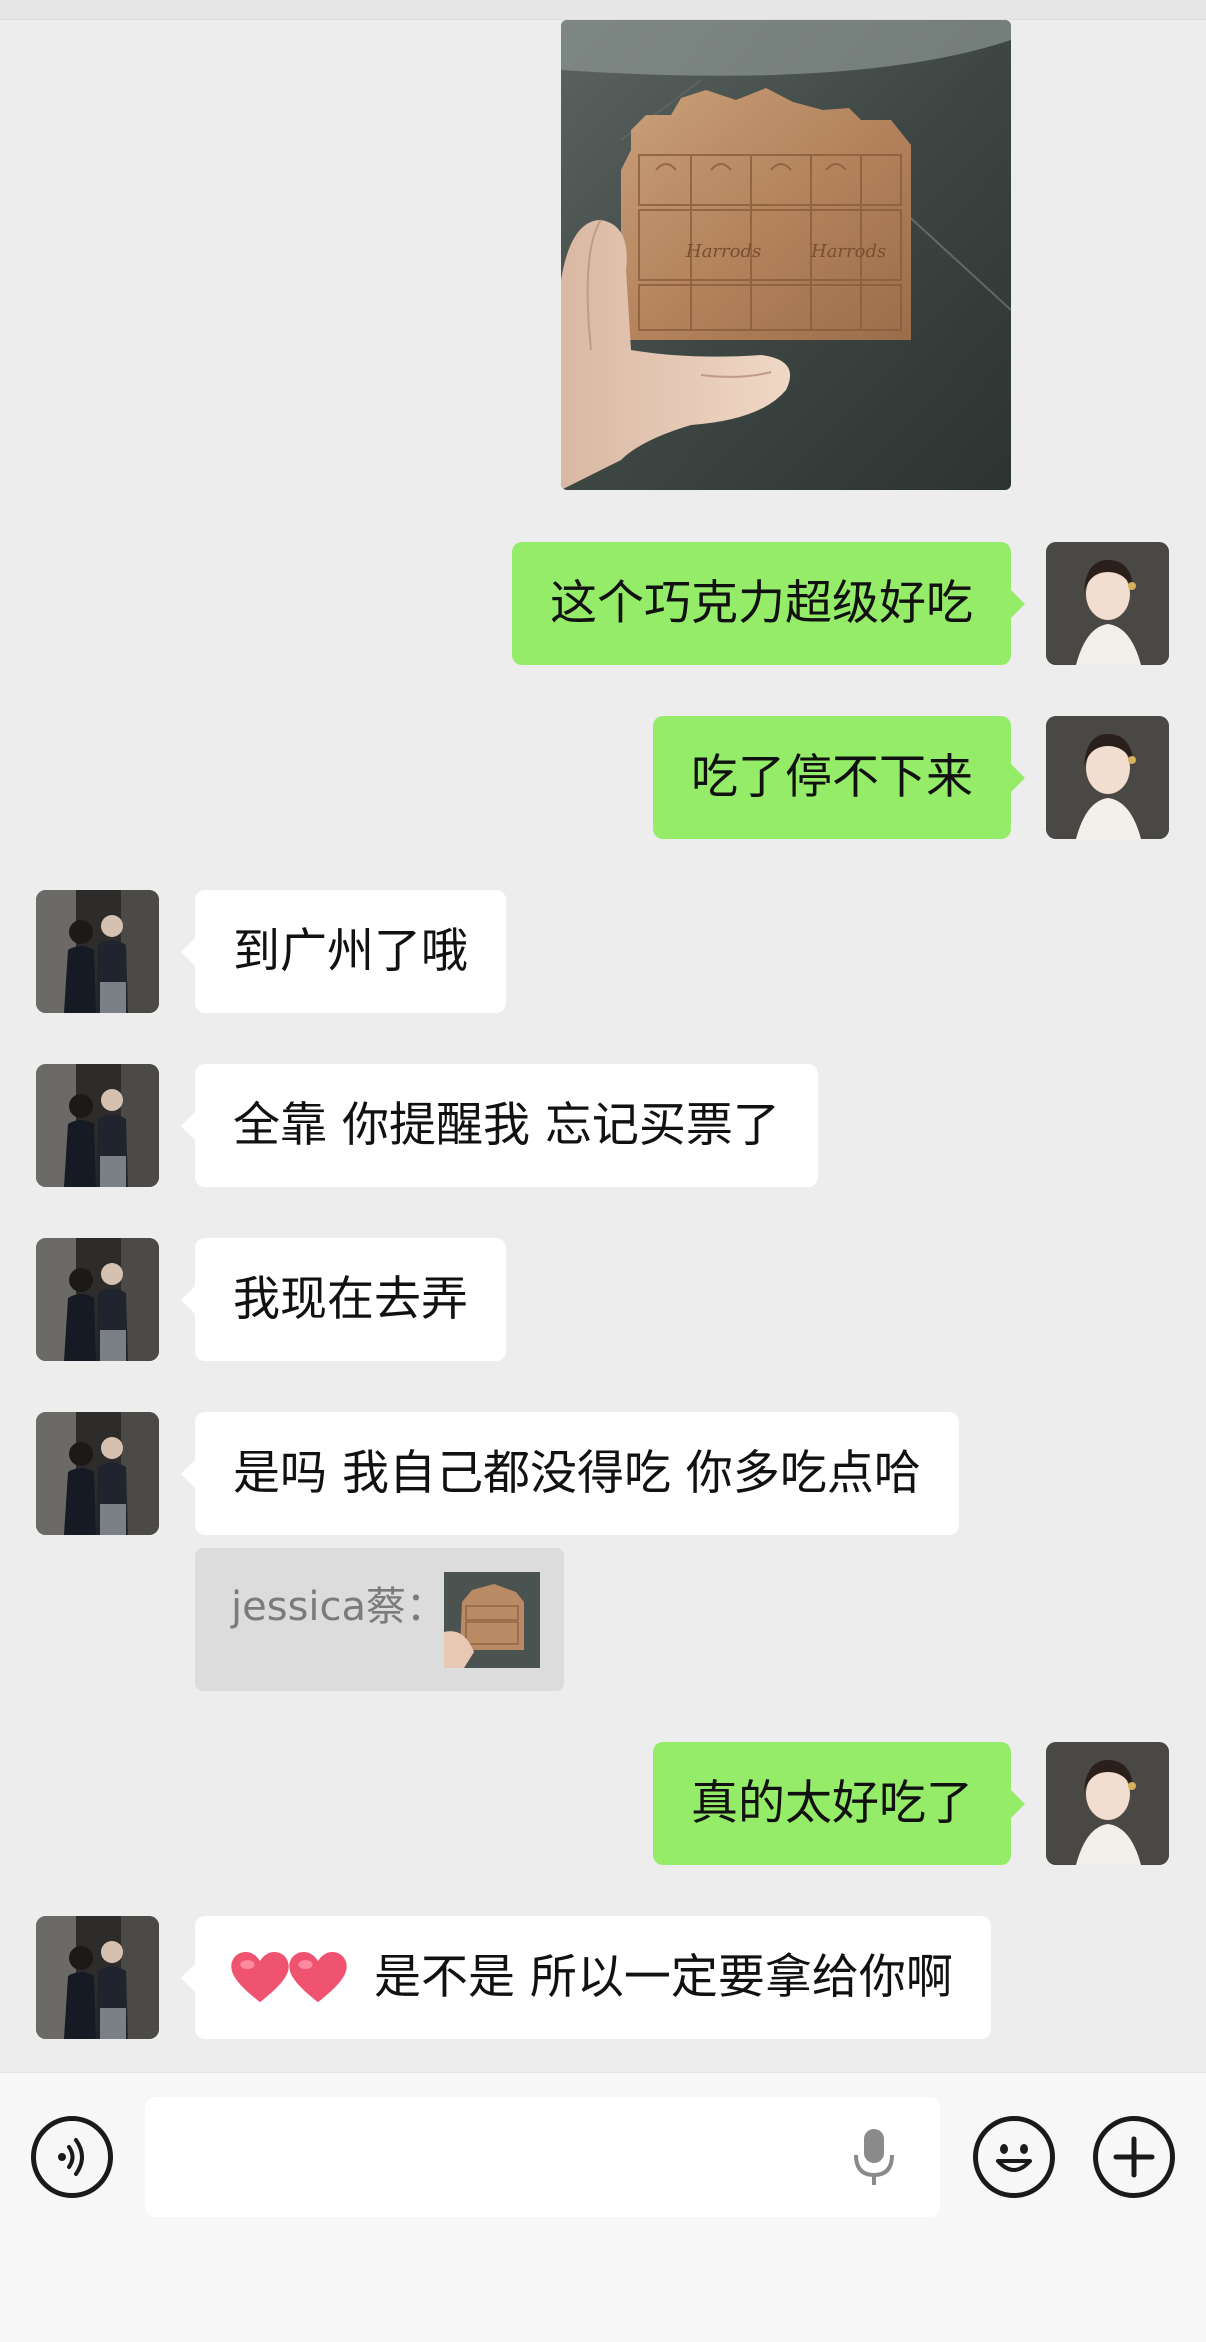  I want to click on message-bubble-in: 是不是 所以一定要拿给你啊, so click(586, 1977).